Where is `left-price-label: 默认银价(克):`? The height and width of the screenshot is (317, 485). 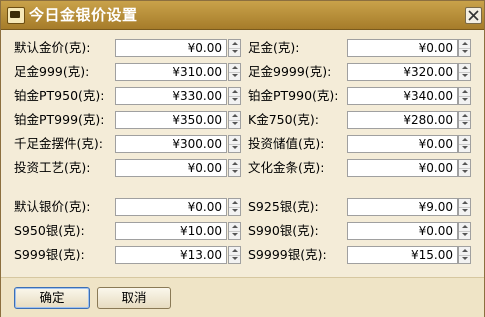
left-price-label: 默认银价(克): is located at coordinates (52, 206).